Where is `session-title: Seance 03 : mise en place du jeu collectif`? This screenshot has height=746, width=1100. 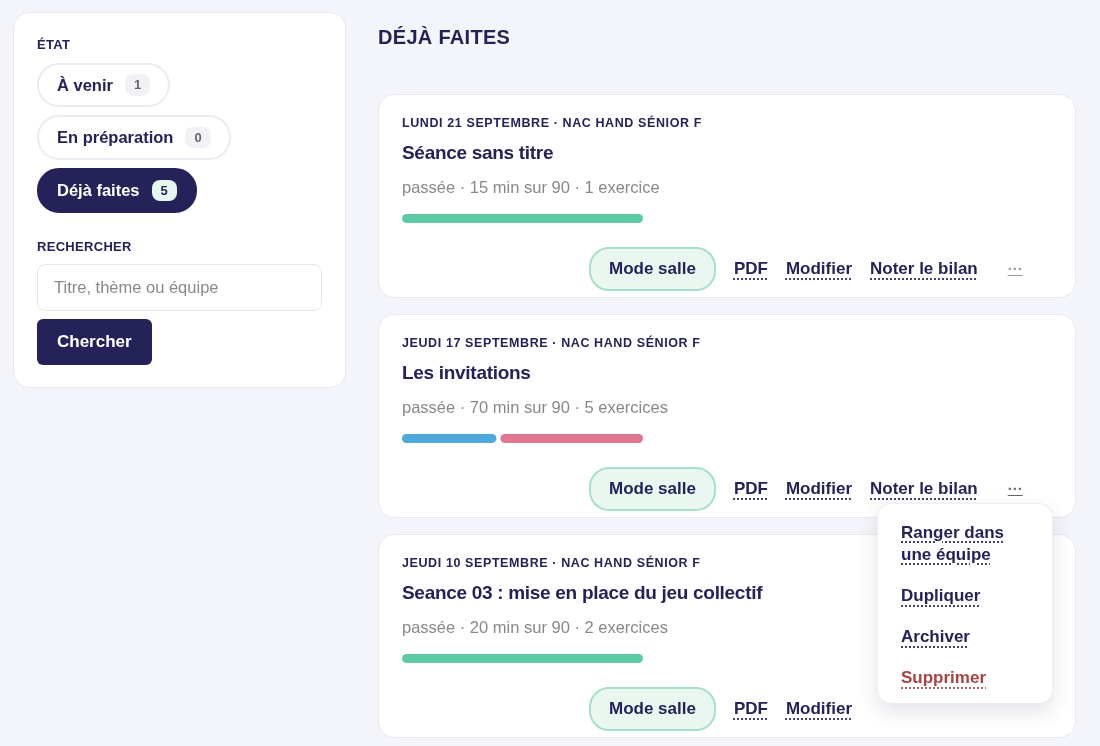 session-title: Seance 03 : mise en place du jeu collectif is located at coordinates (582, 592).